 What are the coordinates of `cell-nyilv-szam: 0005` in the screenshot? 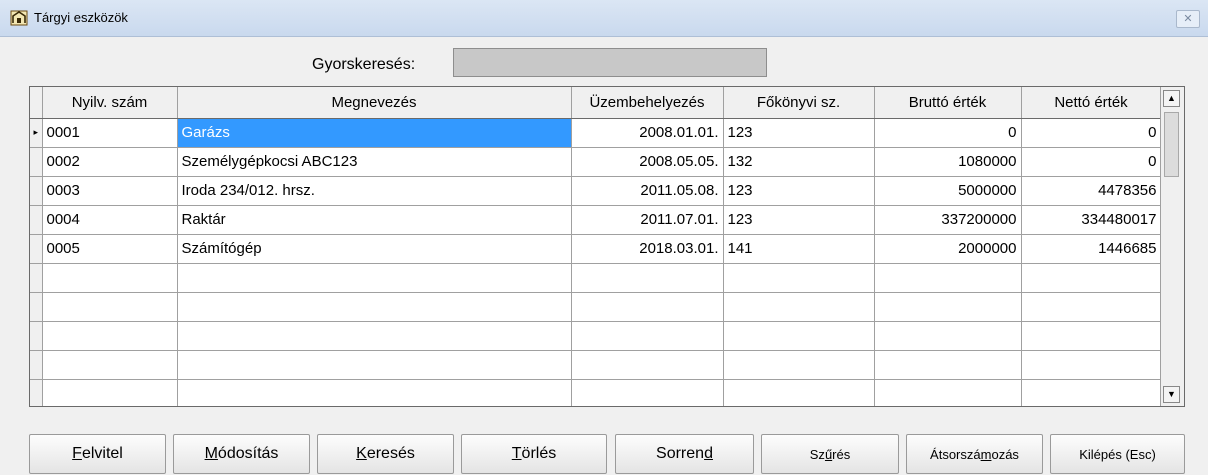 It's located at (110, 249).